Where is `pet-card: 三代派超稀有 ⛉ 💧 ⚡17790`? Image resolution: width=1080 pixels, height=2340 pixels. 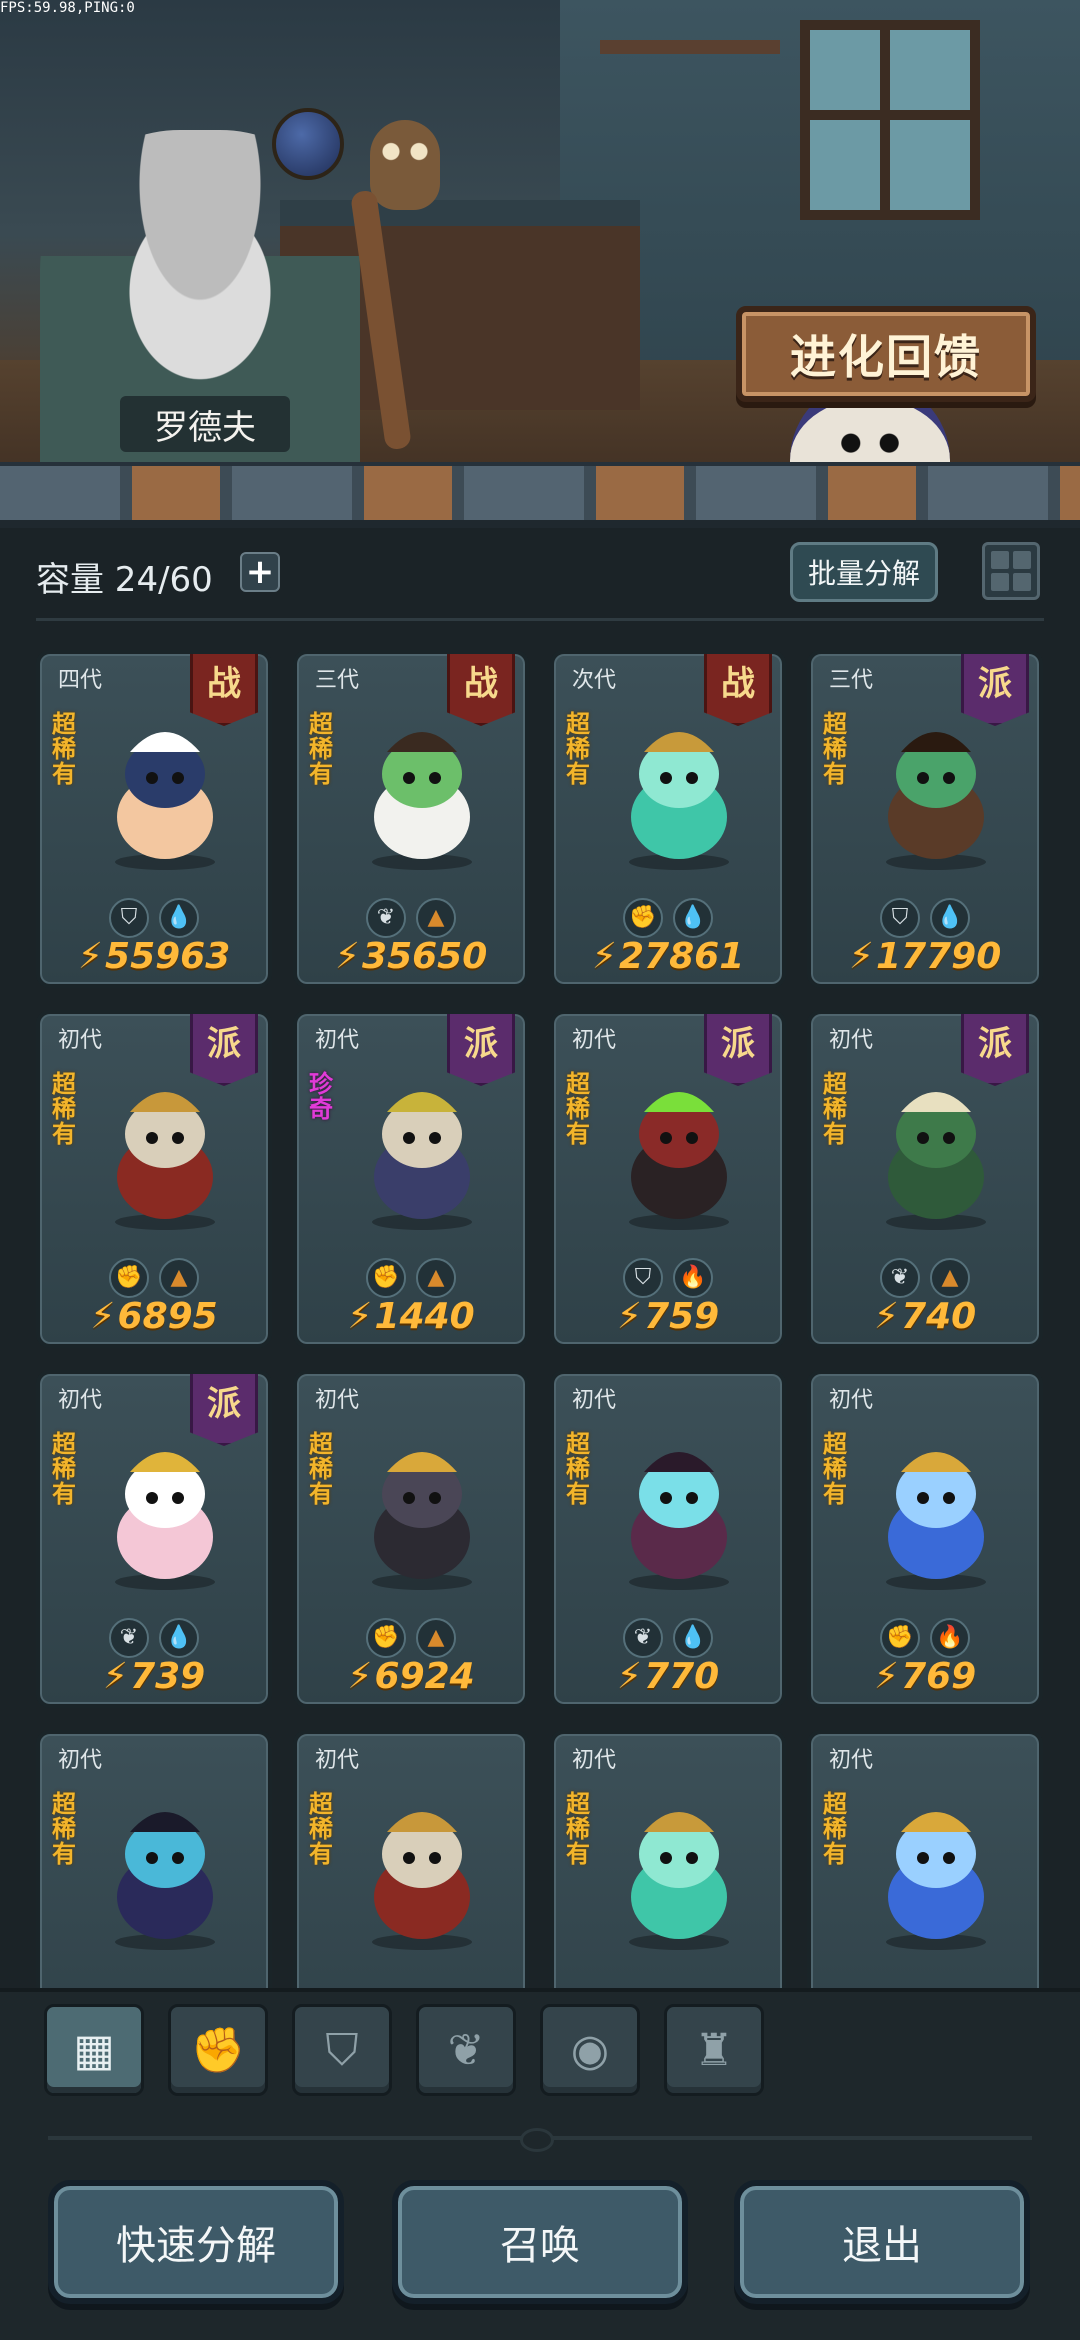
pet-card: 三代派超稀有 ⛉ 💧 ⚡17790 is located at coordinates (925, 819).